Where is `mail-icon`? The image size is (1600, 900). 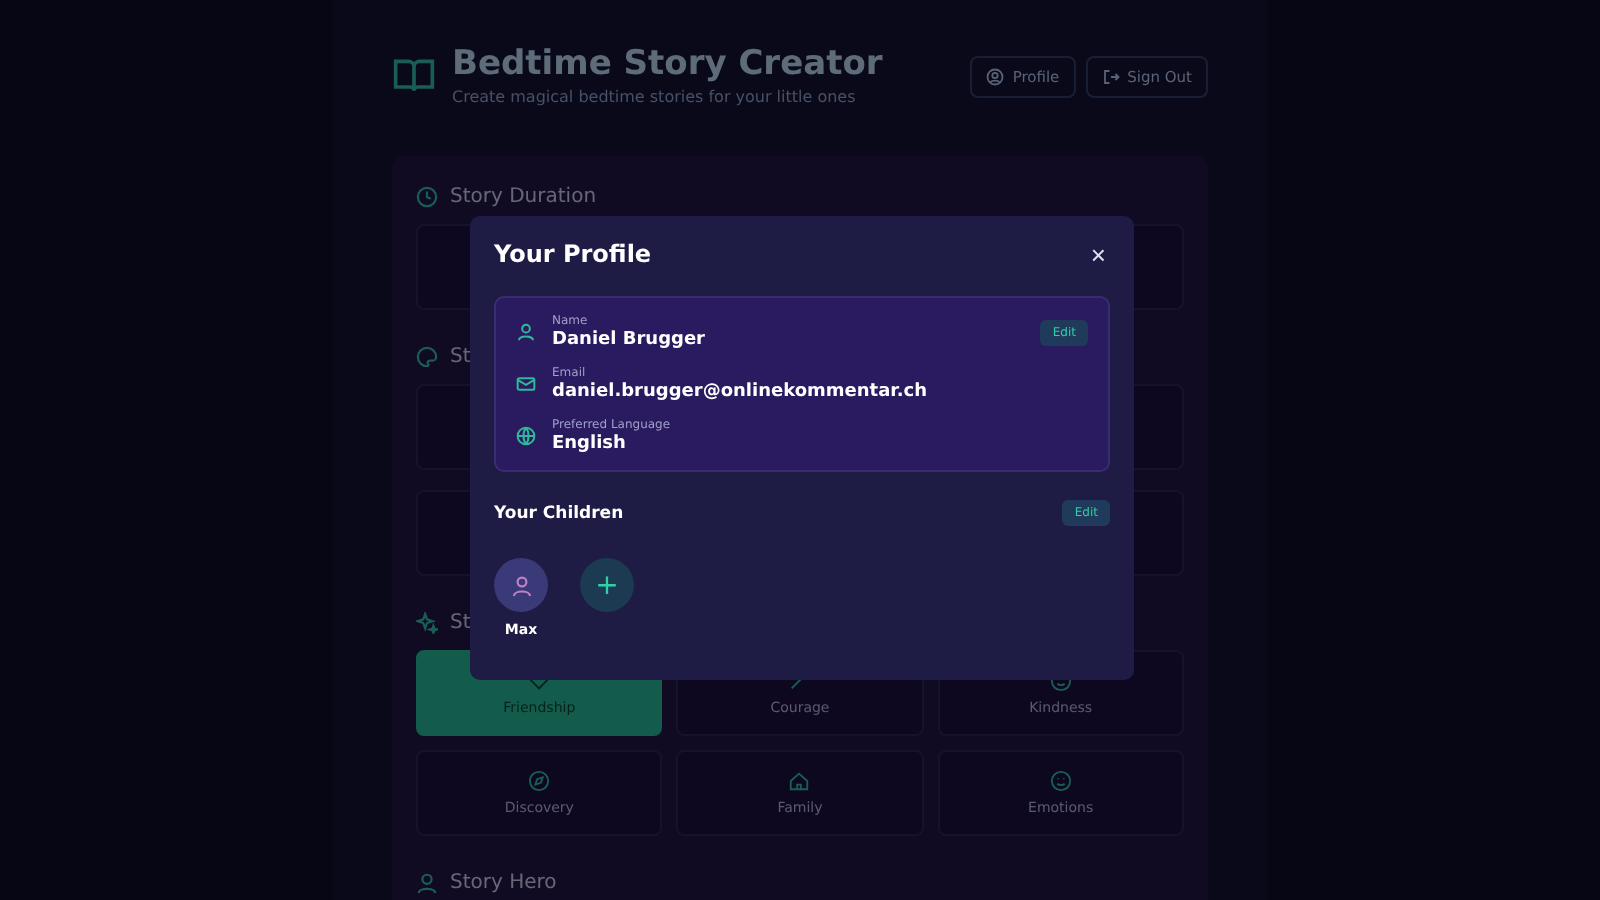 mail-icon is located at coordinates (526, 384).